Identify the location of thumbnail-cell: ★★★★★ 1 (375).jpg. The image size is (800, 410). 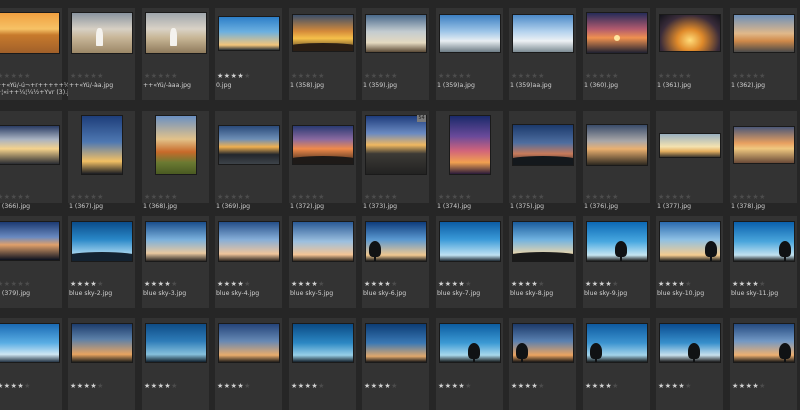
(542, 160).